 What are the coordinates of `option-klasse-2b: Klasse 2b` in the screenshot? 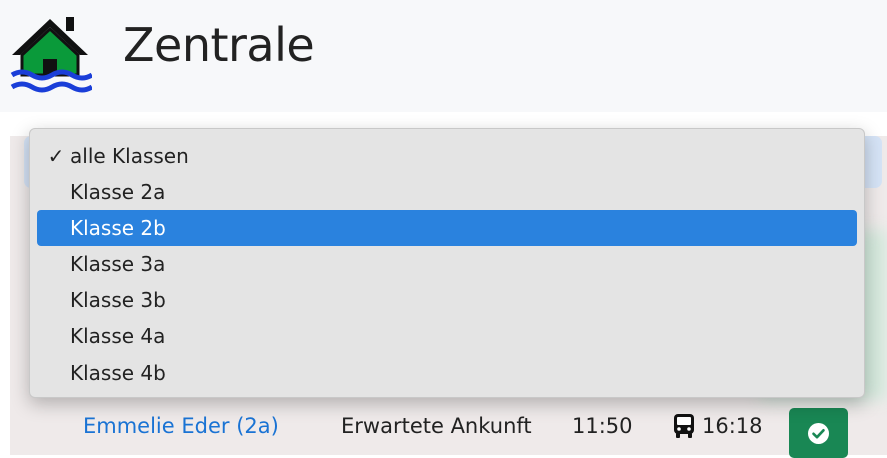 It's located at (447, 228).